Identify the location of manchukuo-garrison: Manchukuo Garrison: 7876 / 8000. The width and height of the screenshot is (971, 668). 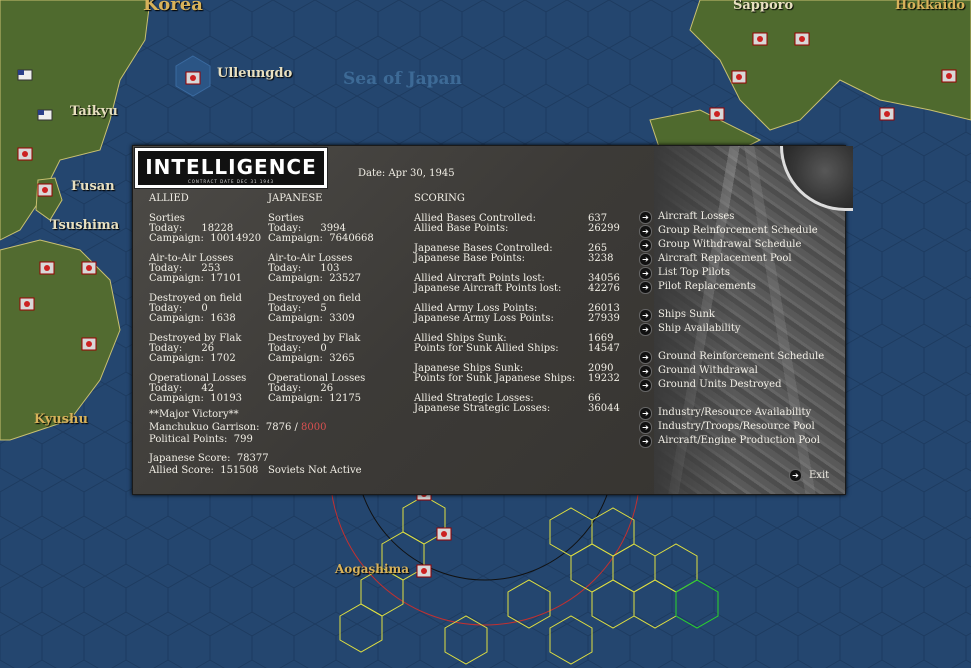
(238, 427).